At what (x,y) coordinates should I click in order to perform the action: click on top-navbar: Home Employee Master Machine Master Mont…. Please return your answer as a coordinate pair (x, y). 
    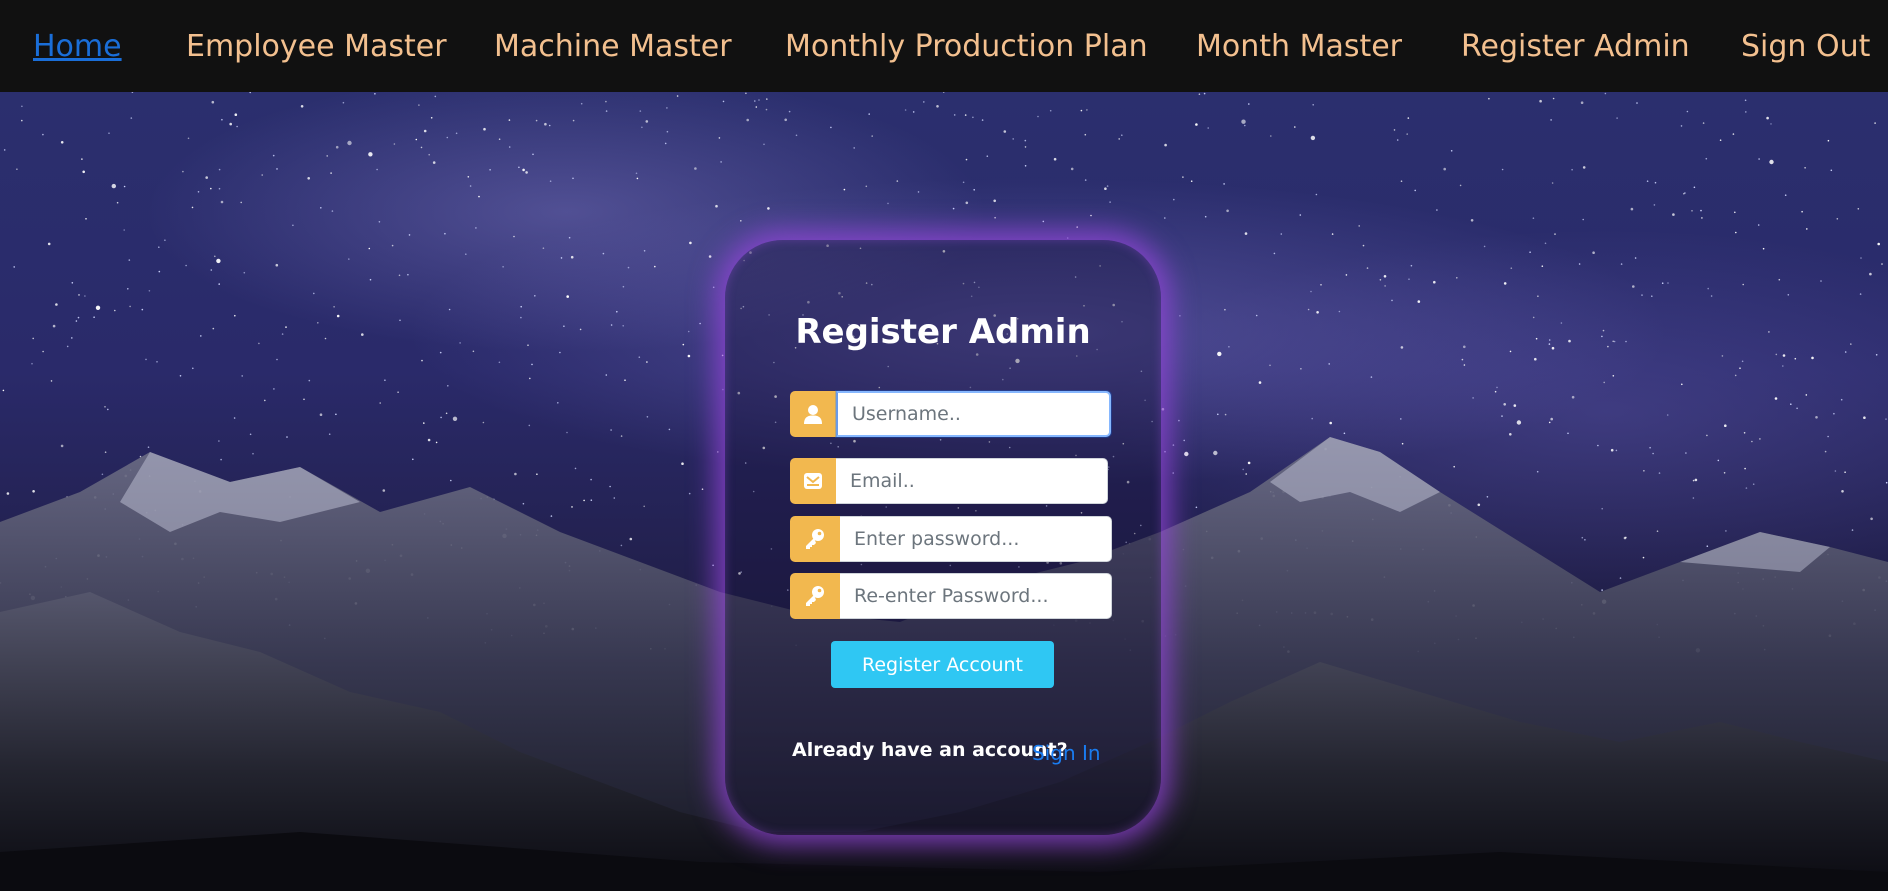
    Looking at the image, I should click on (944, 46).